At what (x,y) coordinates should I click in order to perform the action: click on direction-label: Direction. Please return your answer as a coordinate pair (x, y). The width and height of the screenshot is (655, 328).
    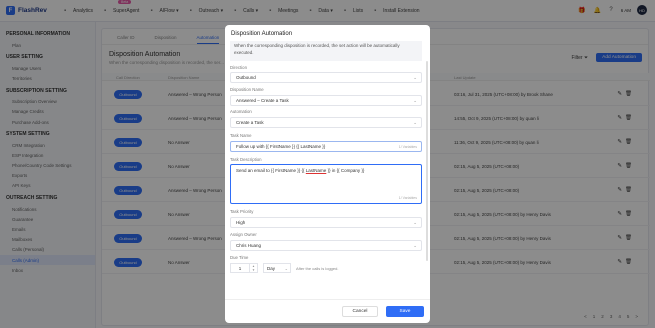
    Looking at the image, I should click on (238, 67).